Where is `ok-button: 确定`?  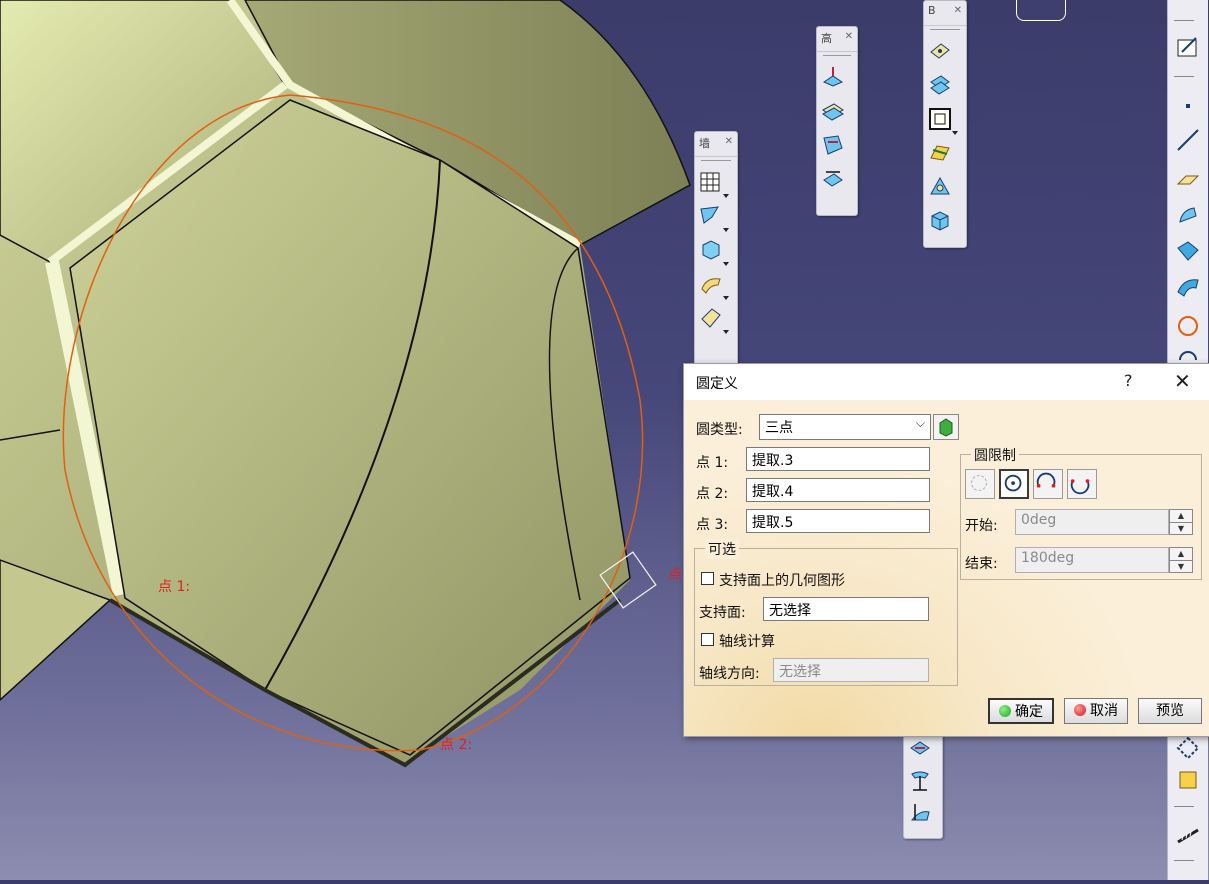 ok-button: 确定 is located at coordinates (1021, 711).